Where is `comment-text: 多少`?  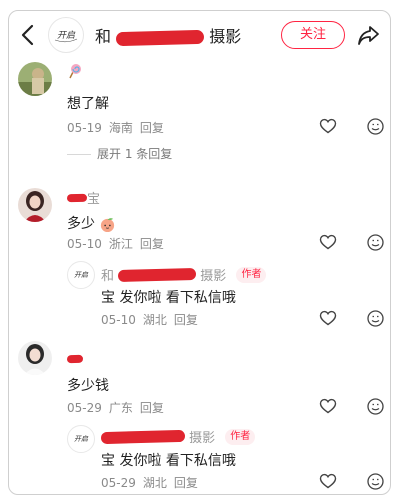
comment-text: 多少 is located at coordinates (91, 223).